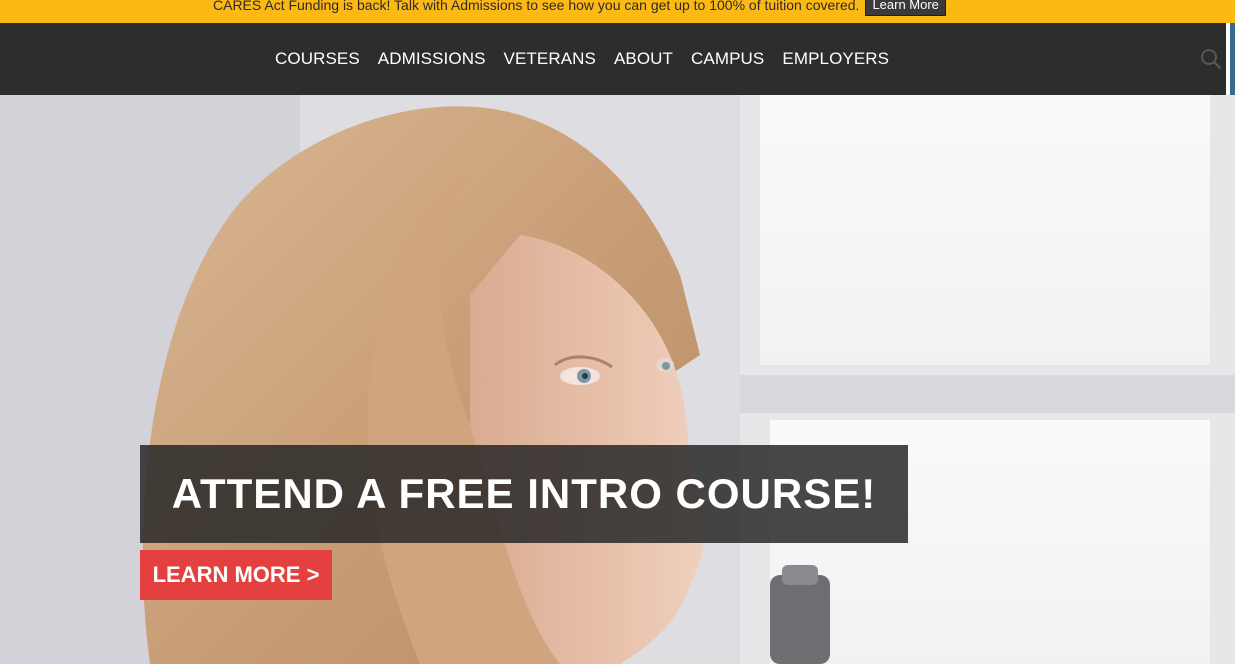  I want to click on nav-item-campus: CAMPUS, so click(727, 59).